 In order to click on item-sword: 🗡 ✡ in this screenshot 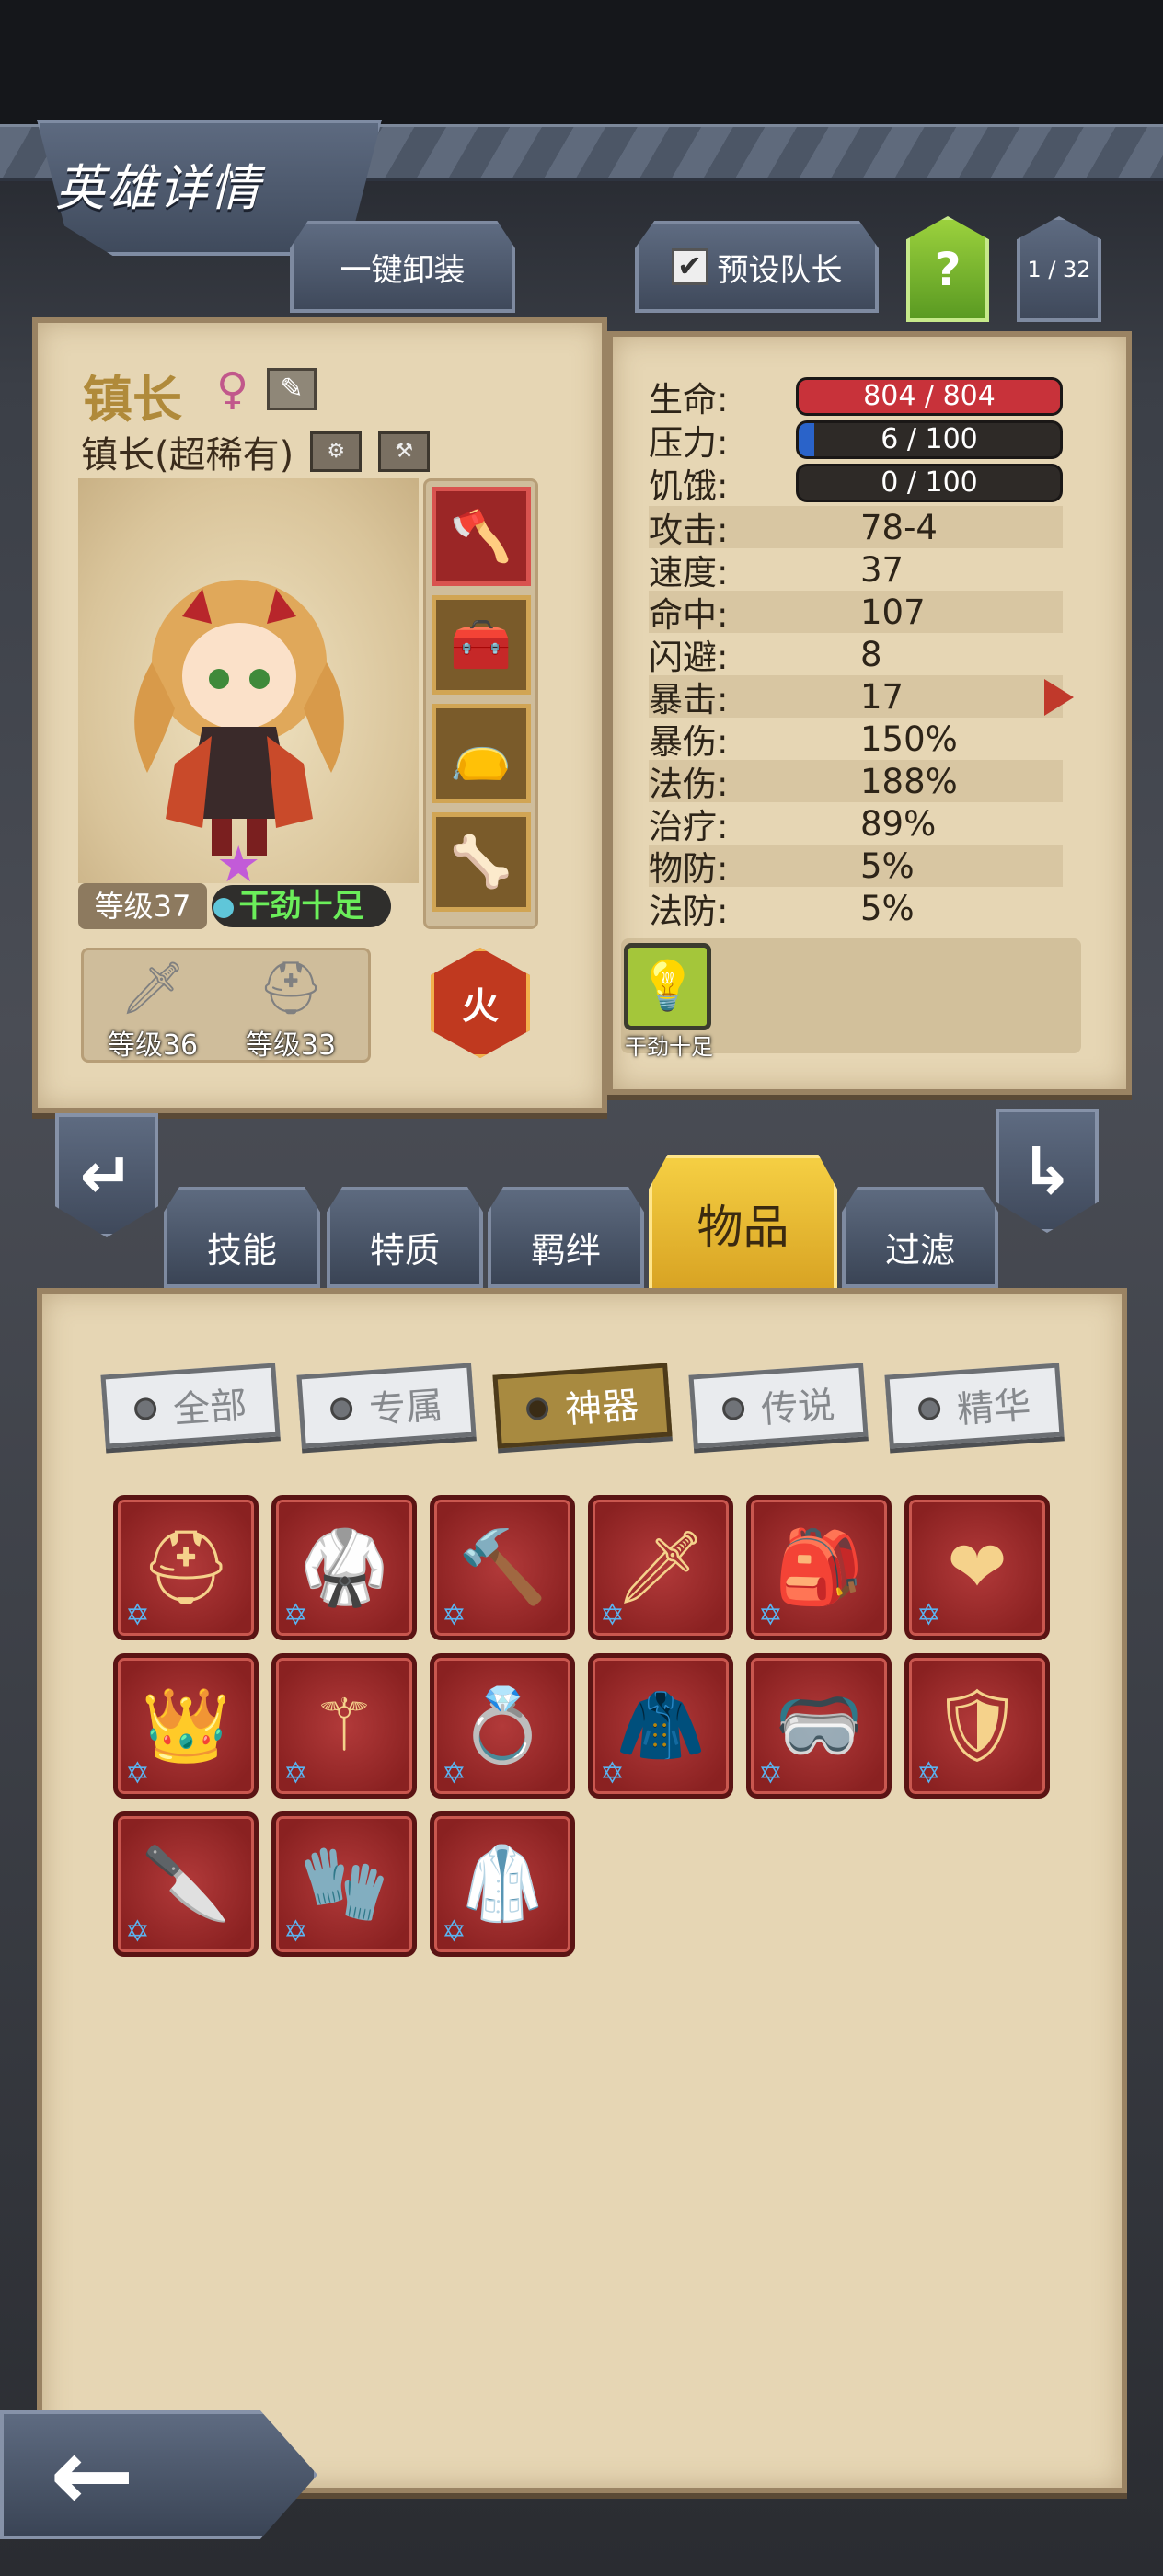, I will do `click(661, 1567)`.